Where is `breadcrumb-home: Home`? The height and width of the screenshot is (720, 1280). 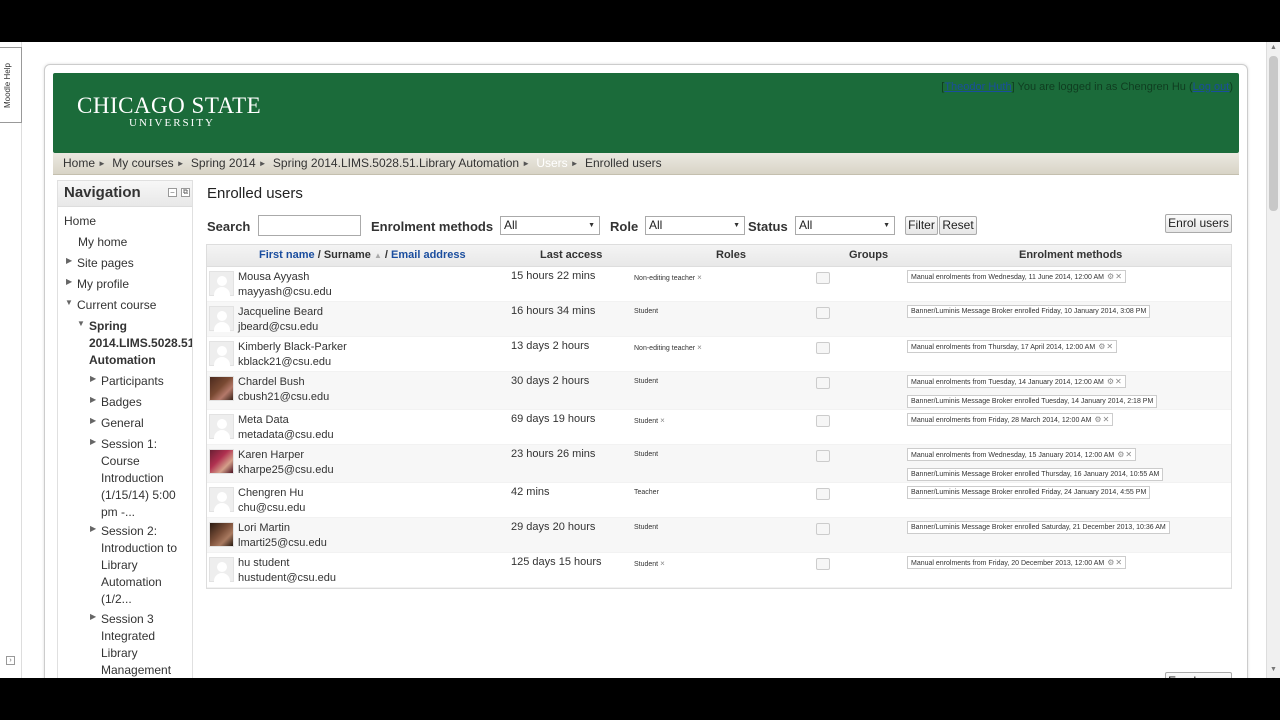 breadcrumb-home: Home is located at coordinates (79, 163).